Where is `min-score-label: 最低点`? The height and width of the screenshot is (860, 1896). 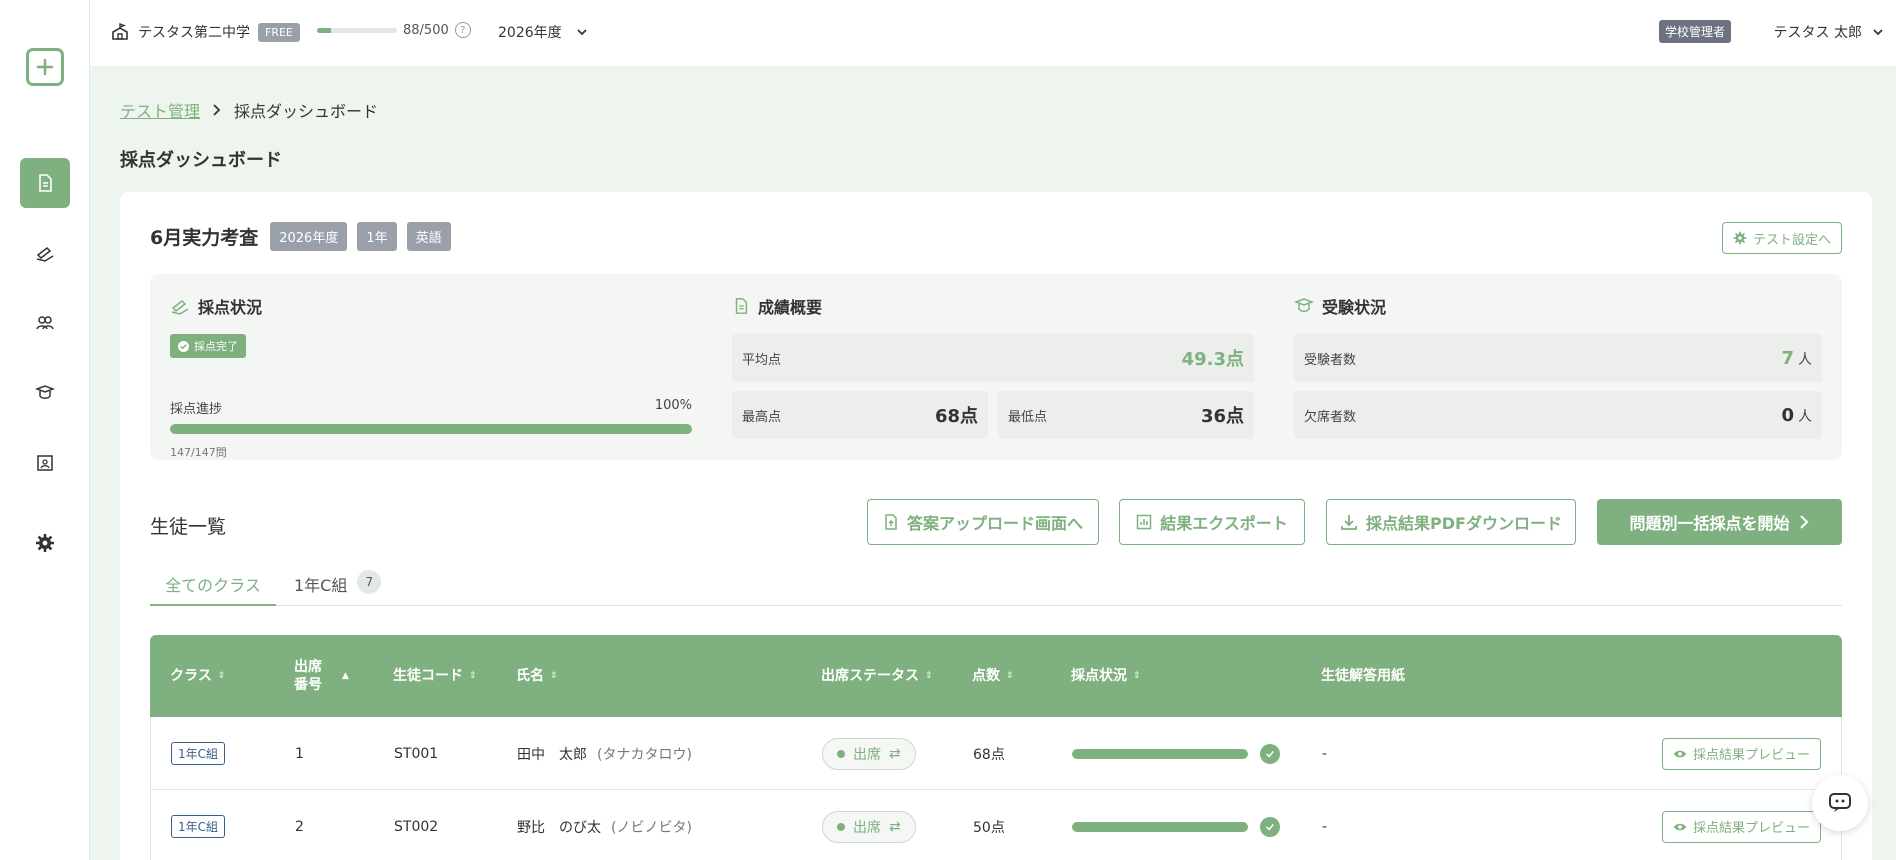 min-score-label: 最低点 is located at coordinates (1028, 417).